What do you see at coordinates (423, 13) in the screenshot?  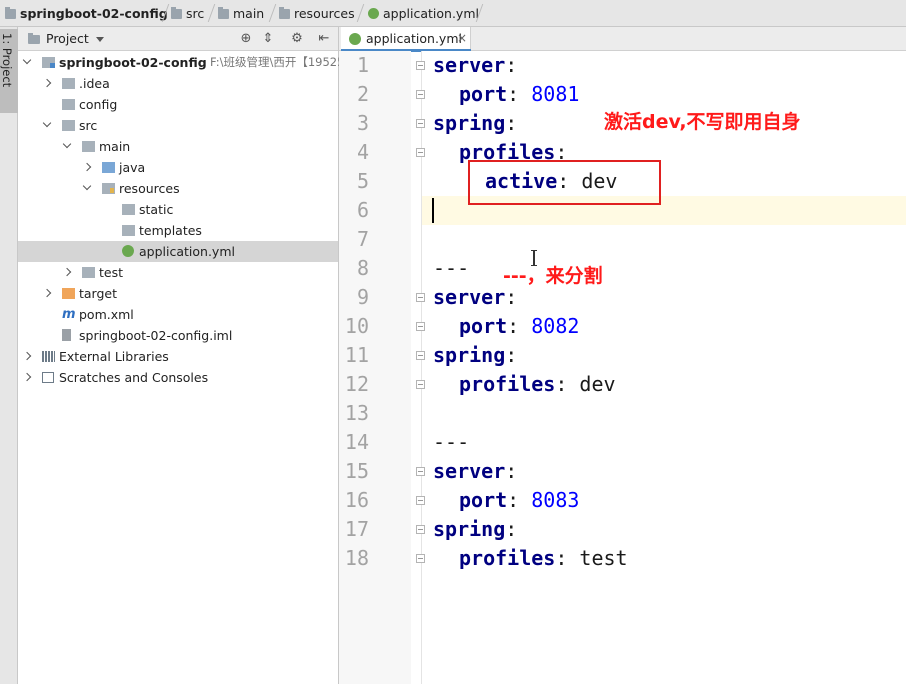 I see `breadcrumb-item-file: application.yml` at bounding box center [423, 13].